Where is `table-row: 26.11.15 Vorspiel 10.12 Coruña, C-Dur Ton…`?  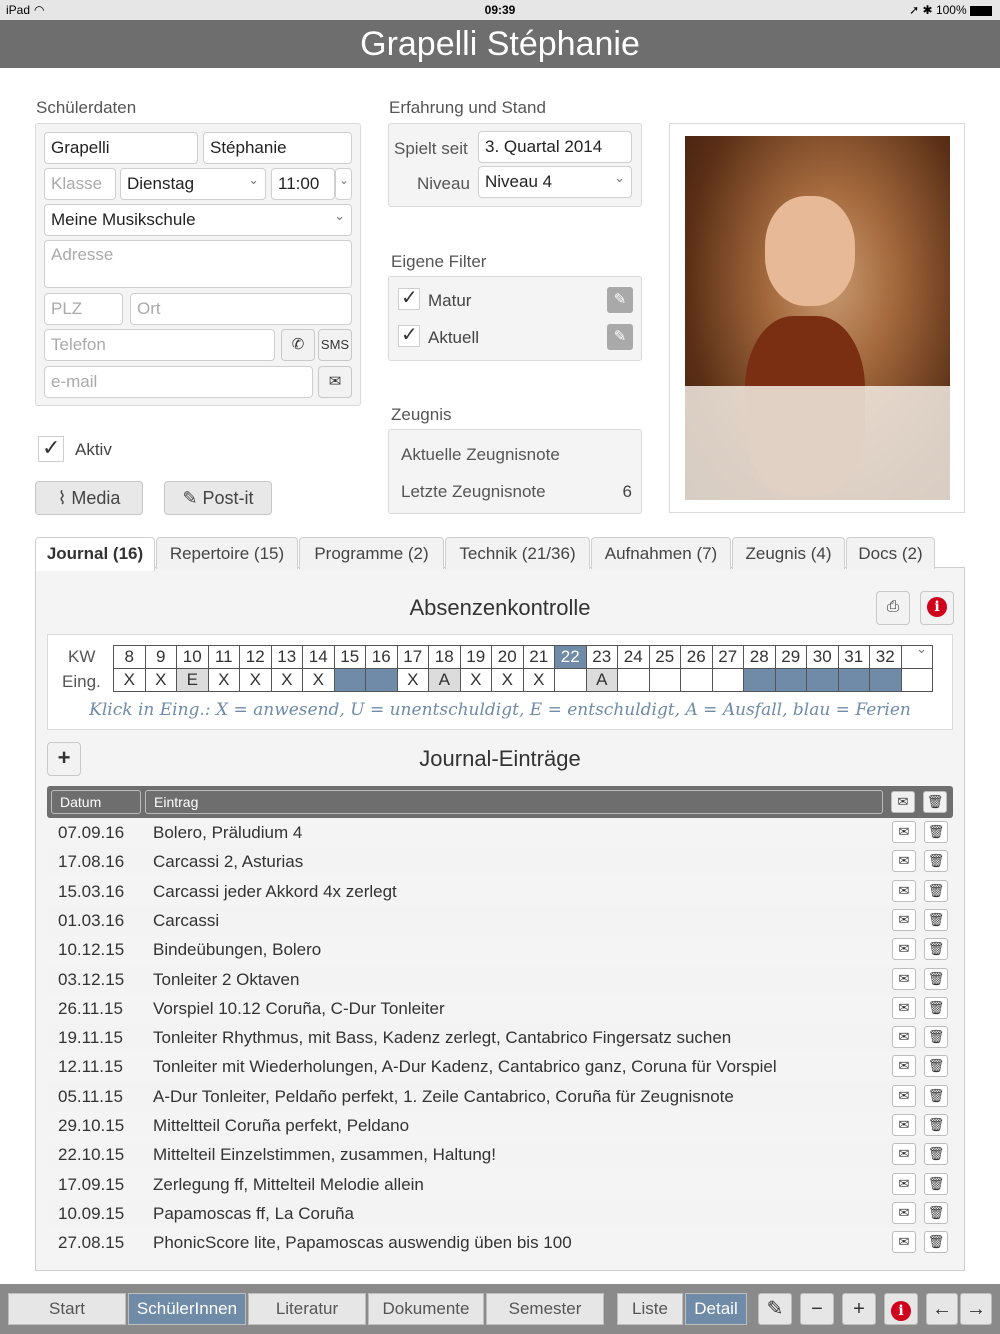
table-row: 26.11.15 Vorspiel 10.12 Coruña, C-Dur Ton… is located at coordinates (500, 1008).